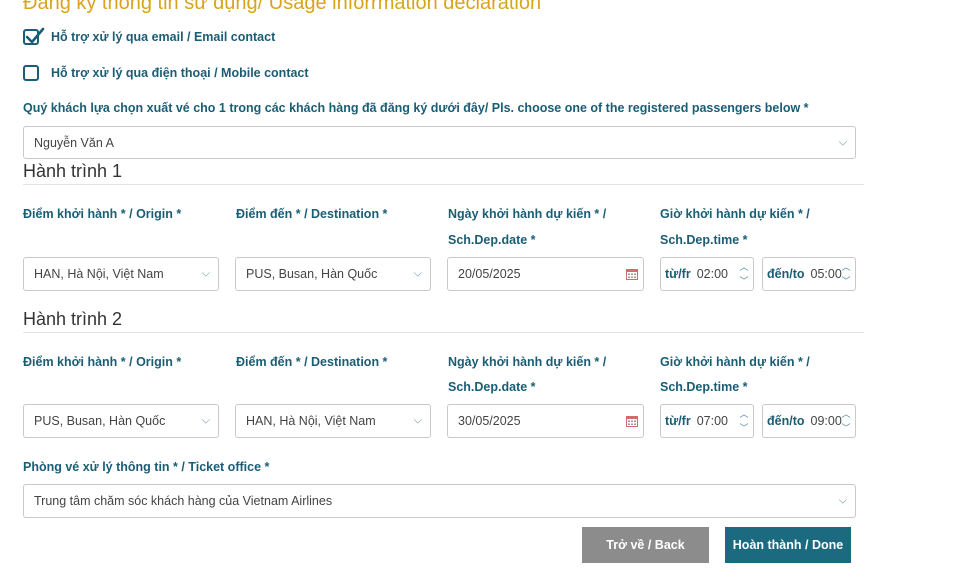  I want to click on leg-1-time-to-value: 05:00, so click(826, 274).